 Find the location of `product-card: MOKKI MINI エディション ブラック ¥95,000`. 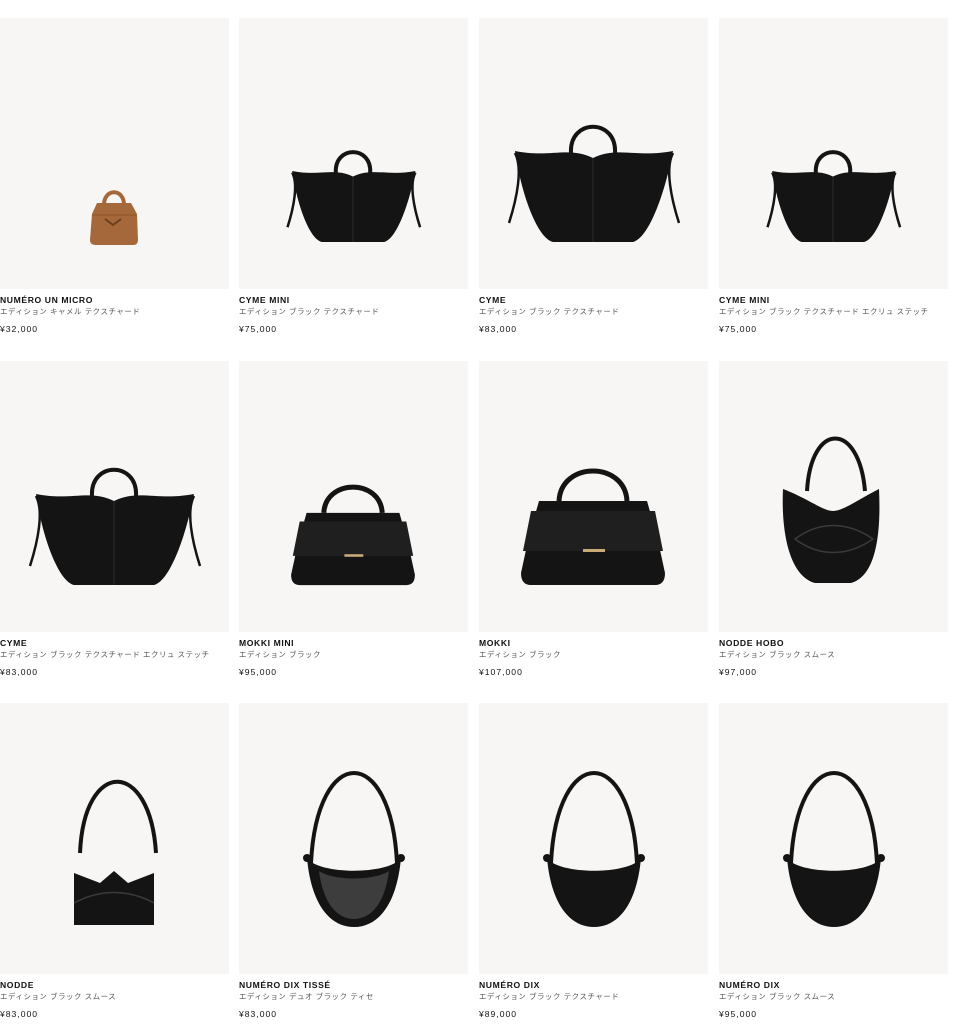

product-card: MOKKI MINI エディション ブラック ¥95,000 is located at coordinates (353, 519).